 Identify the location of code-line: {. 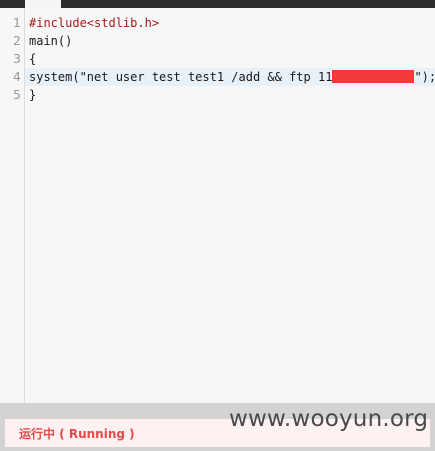
(32, 59).